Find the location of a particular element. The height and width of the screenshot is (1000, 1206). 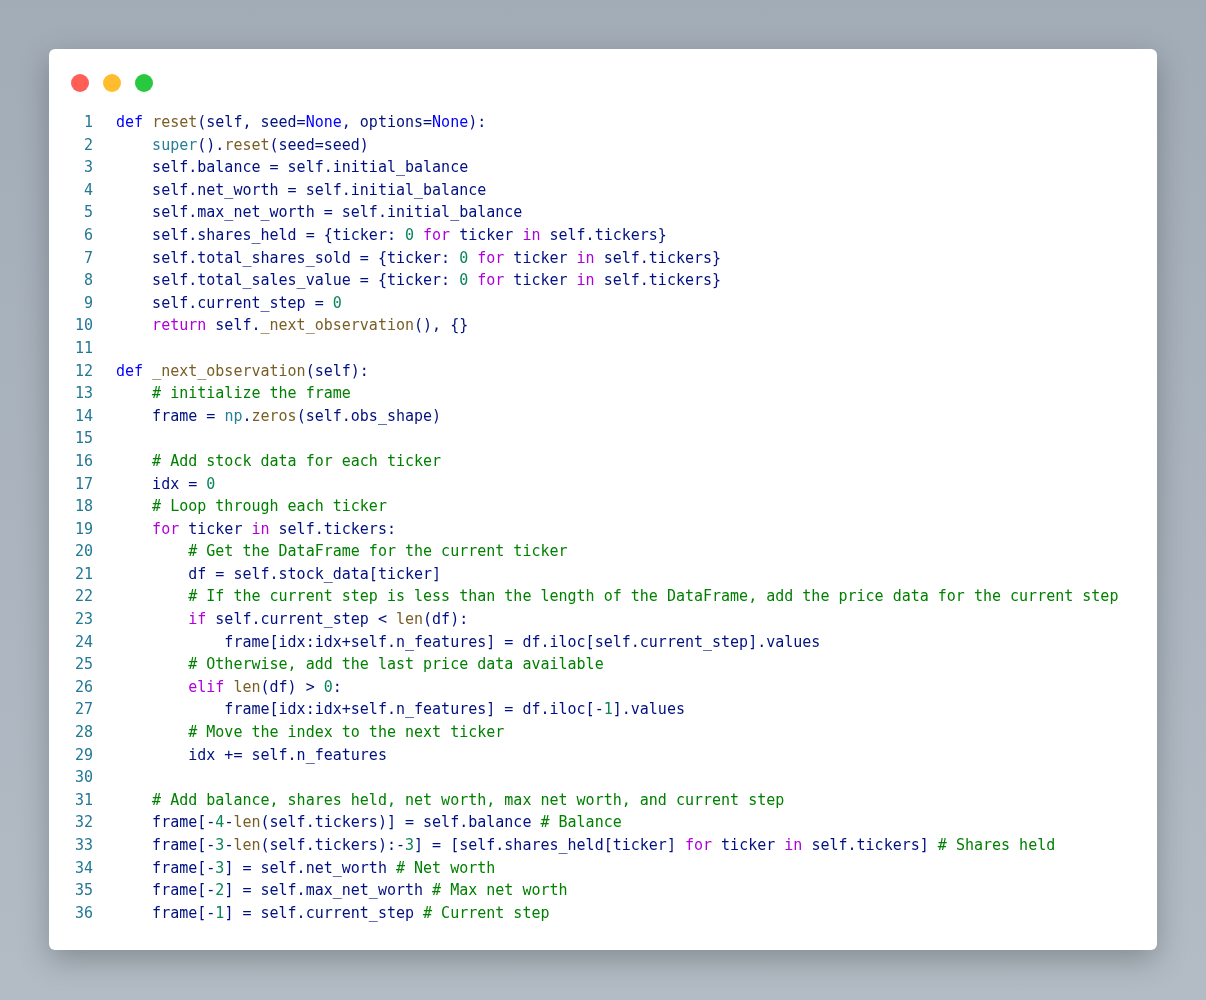

code-line: def _next_observation(self): is located at coordinates (242, 371).